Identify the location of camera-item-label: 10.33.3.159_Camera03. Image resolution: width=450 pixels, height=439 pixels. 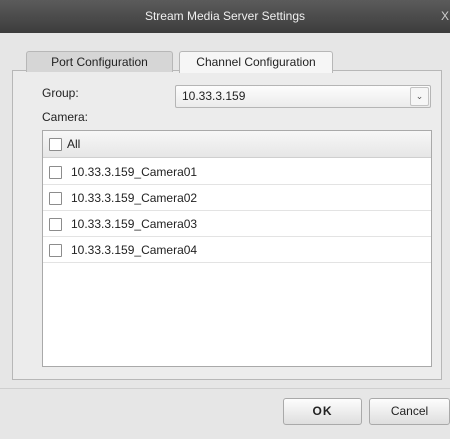
(134, 224).